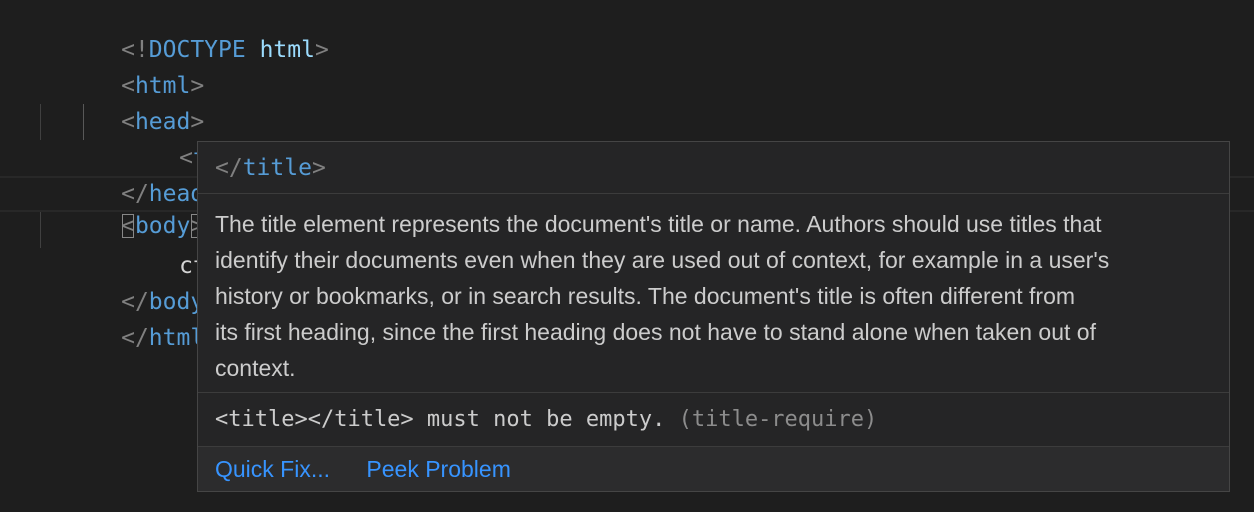 This screenshot has height=512, width=1254. I want to click on code-line-8: </body>, so click(109, 281).